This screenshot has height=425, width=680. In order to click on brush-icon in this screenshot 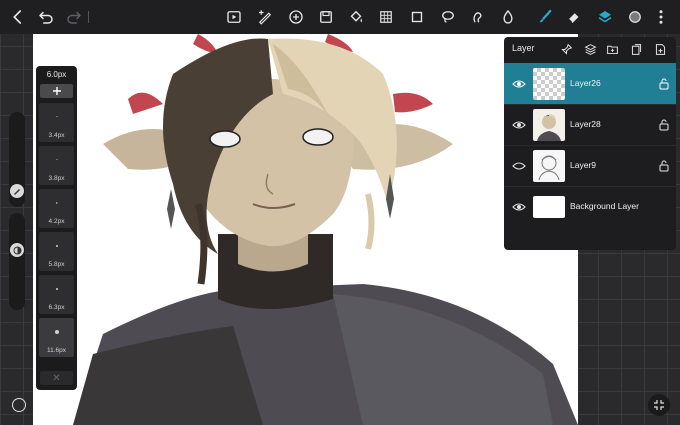, I will do `click(545, 17)`.